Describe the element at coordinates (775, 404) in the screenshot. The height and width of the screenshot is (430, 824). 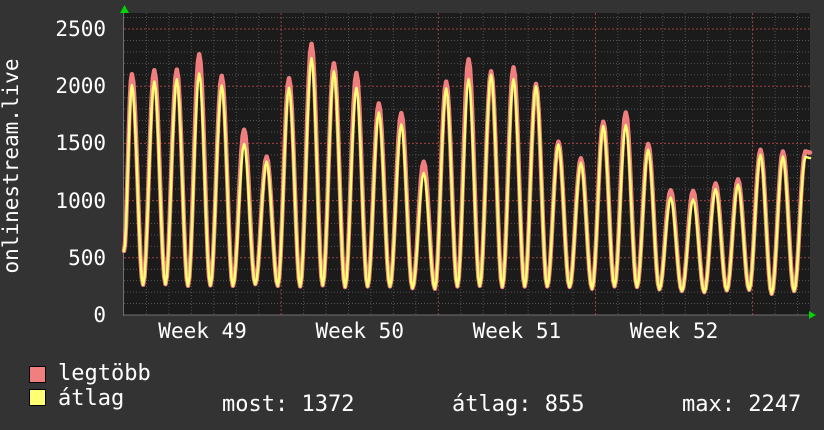
I see `stat-max-value: 2247` at that location.